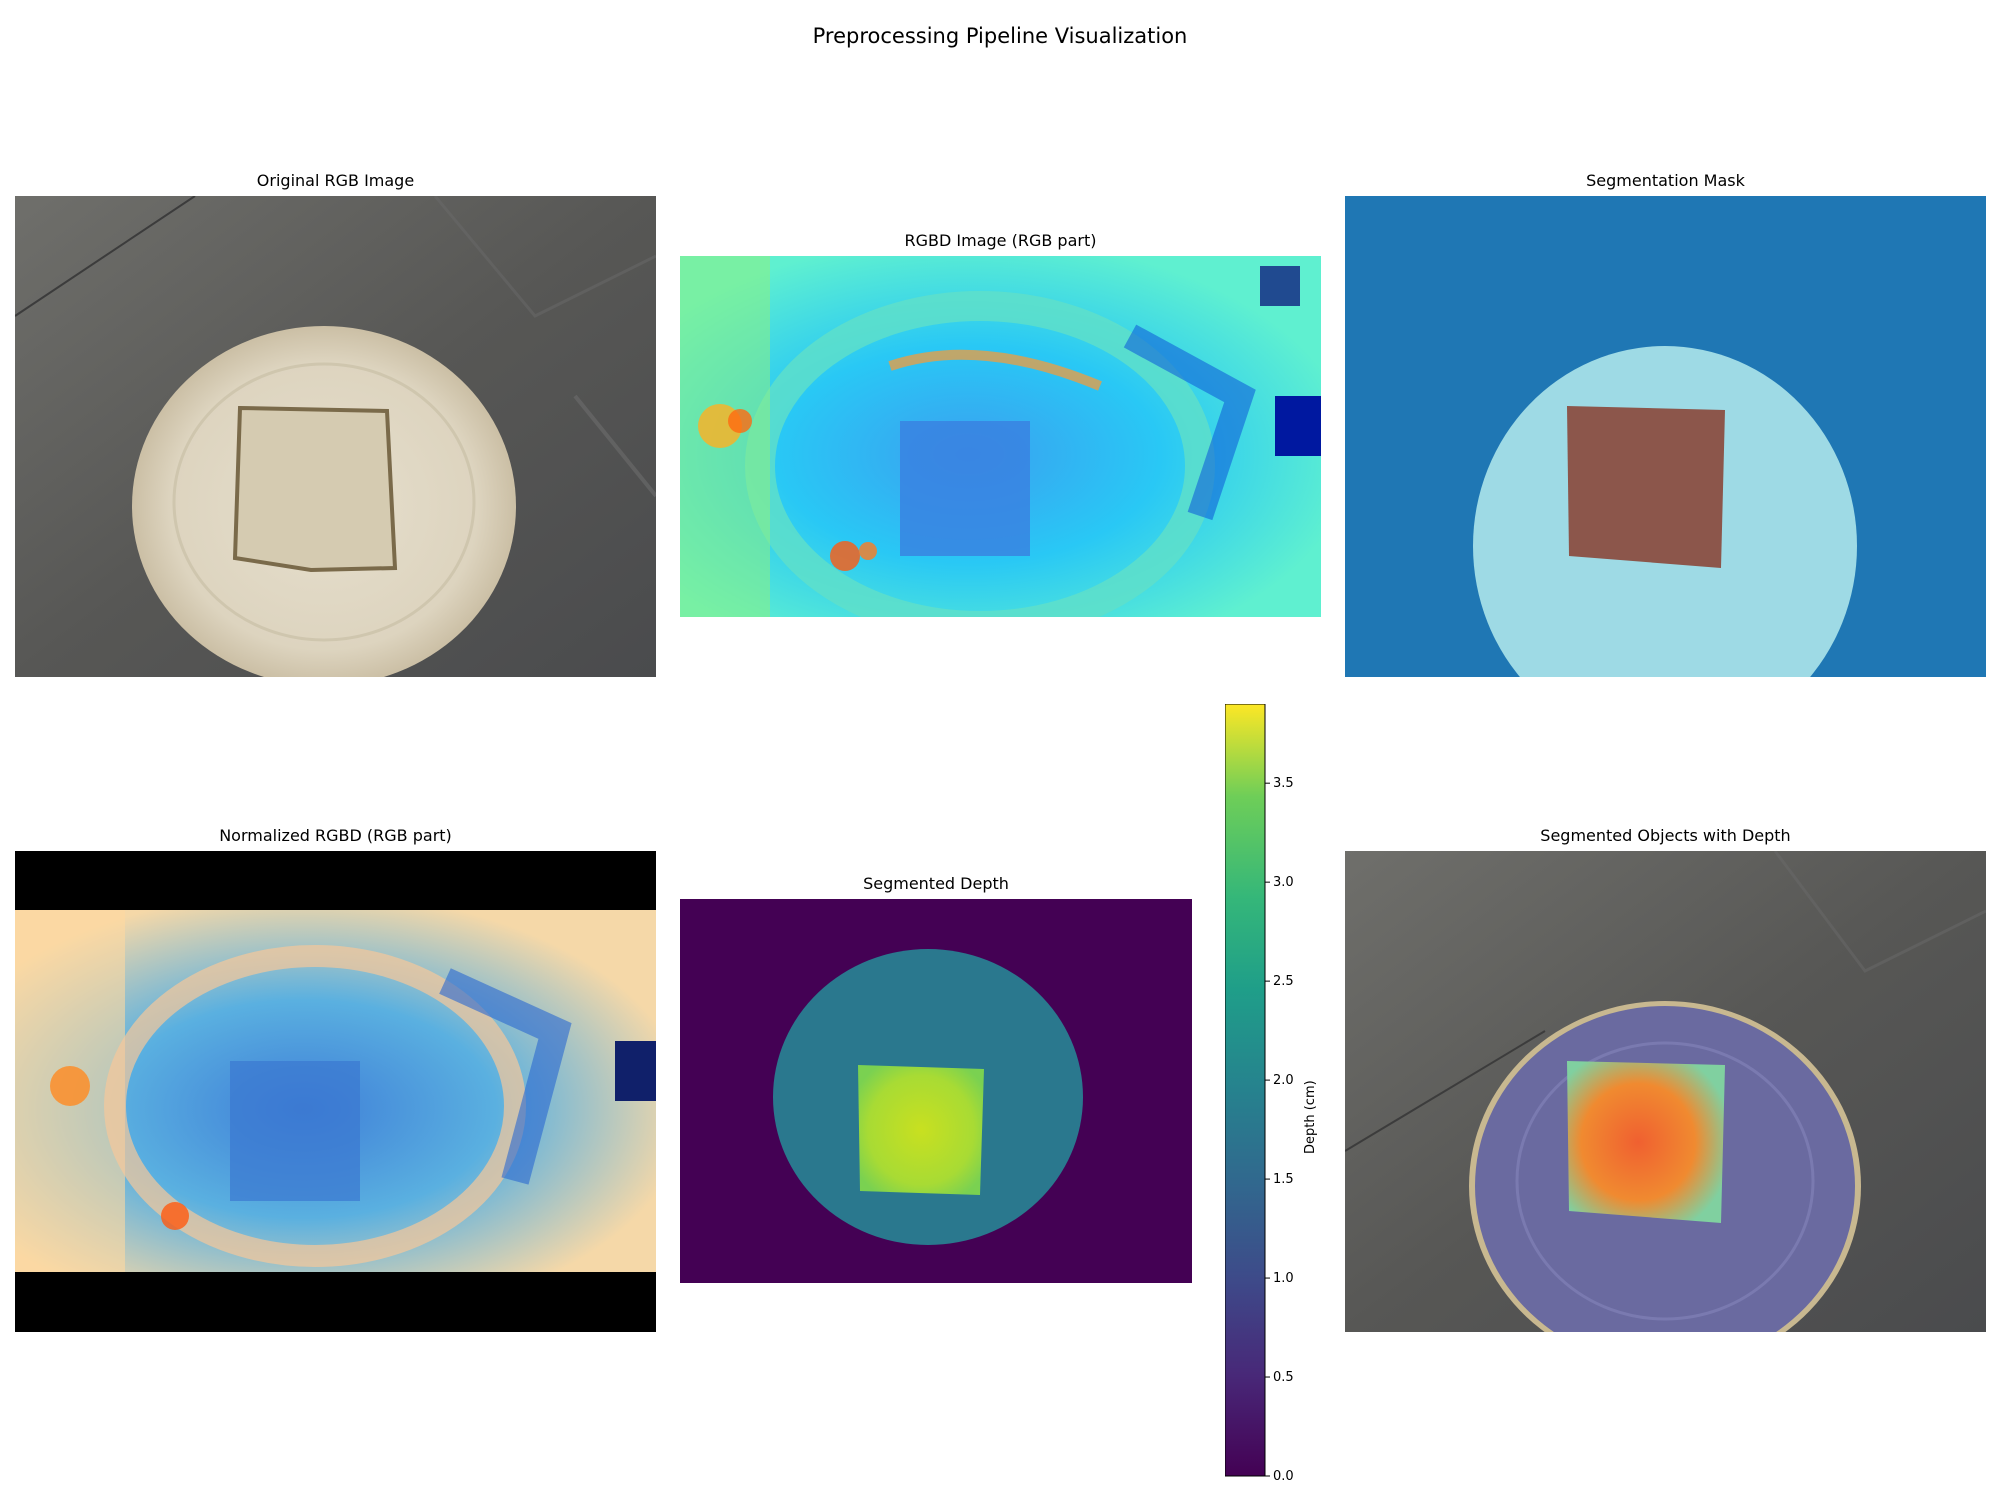 The image size is (2000, 1500). What do you see at coordinates (936, 883) in the screenshot?
I see `panel-title-segdepth: Segmented Depth` at bounding box center [936, 883].